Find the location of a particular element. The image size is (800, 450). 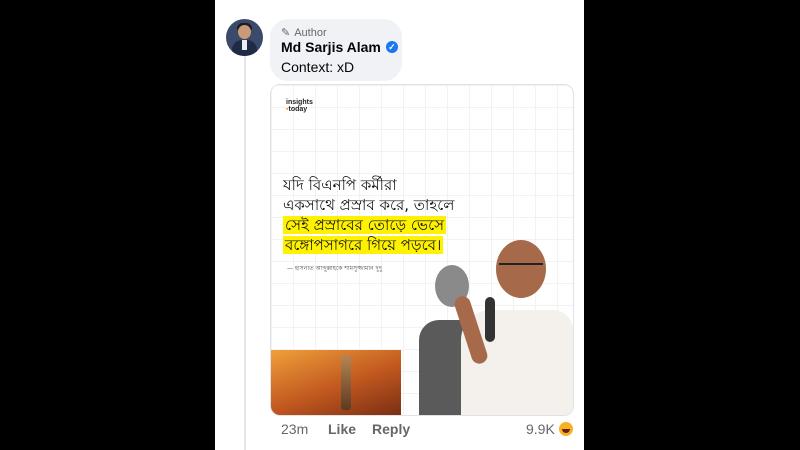

quote-line-3: সেই প্রস্রাবের তোড়ে ভেসে is located at coordinates (365, 225).